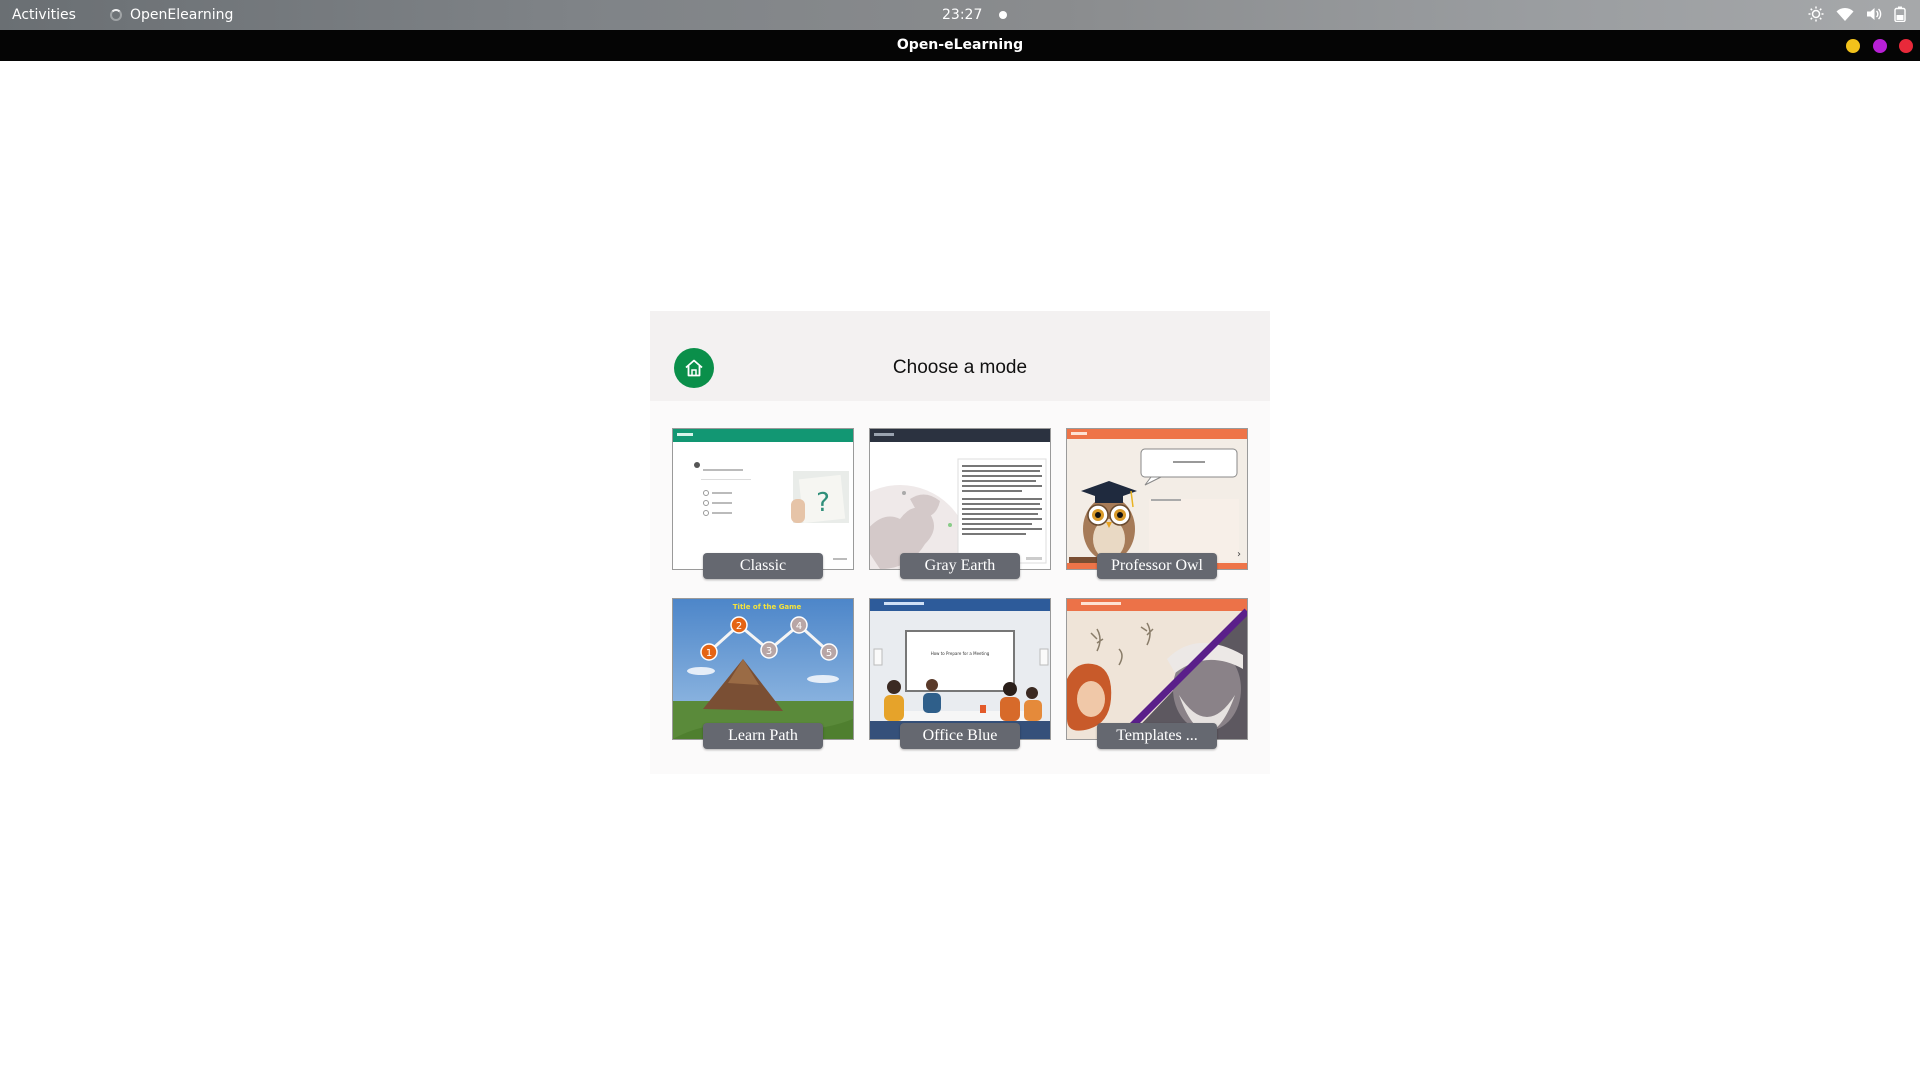 Image resolution: width=1920 pixels, height=1080 pixels. I want to click on learn-path-step-5: 5, so click(829, 653).